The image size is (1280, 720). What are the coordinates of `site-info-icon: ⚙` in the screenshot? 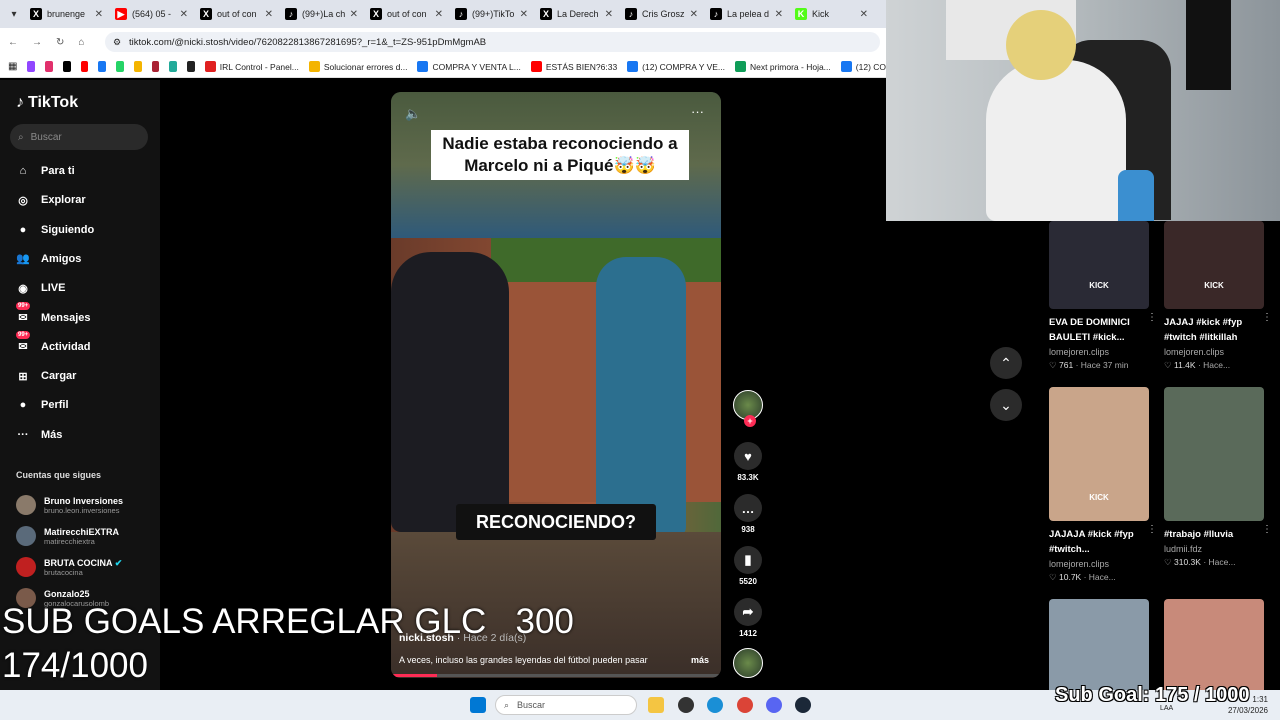 It's located at (117, 42).